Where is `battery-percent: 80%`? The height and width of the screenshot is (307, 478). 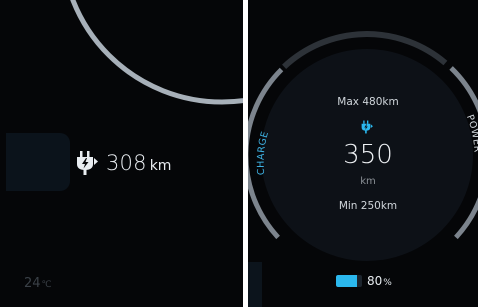
battery-percent: 80% is located at coordinates (379, 281).